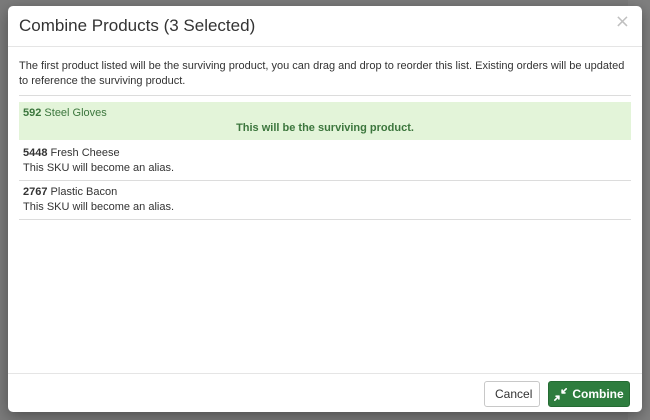  I want to click on combine-button: Combine, so click(589, 394).